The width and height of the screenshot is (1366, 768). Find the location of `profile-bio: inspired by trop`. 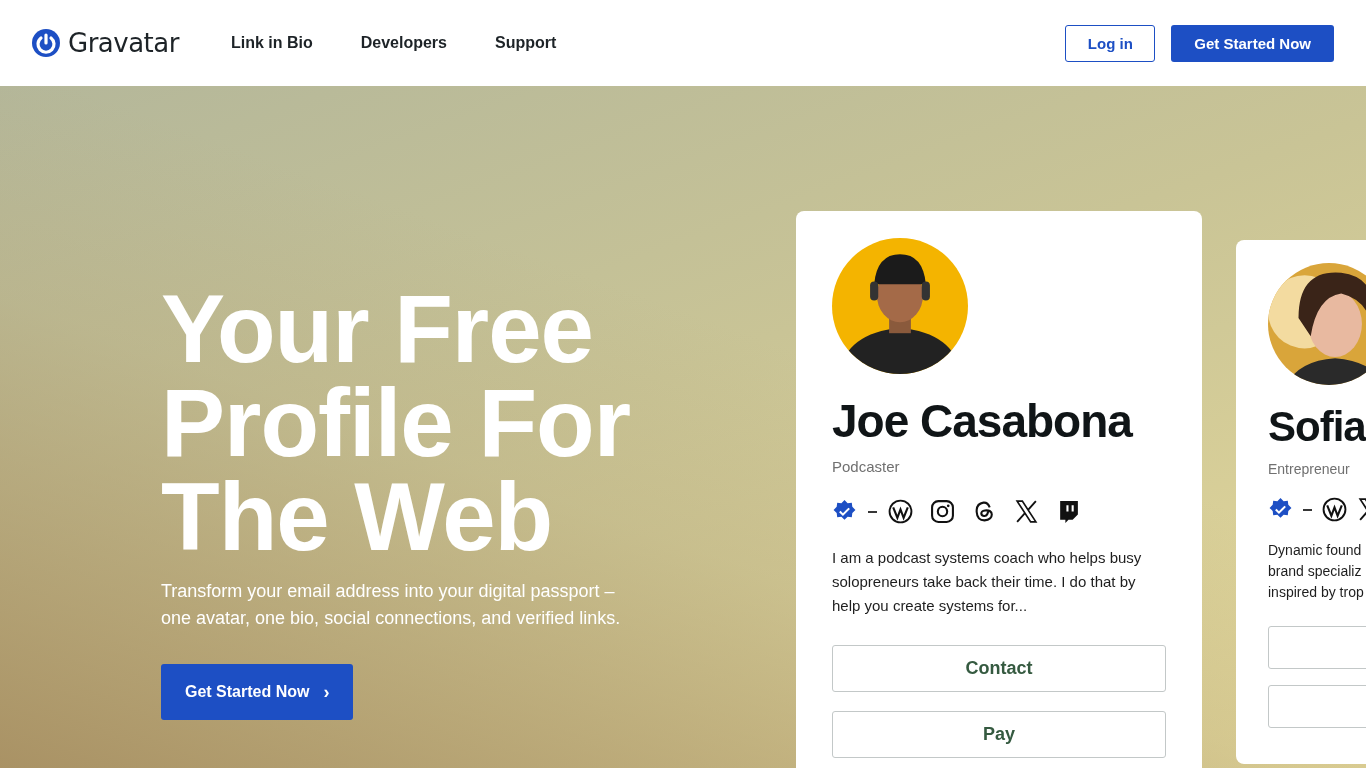

profile-bio: inspired by trop is located at coordinates (1316, 592).